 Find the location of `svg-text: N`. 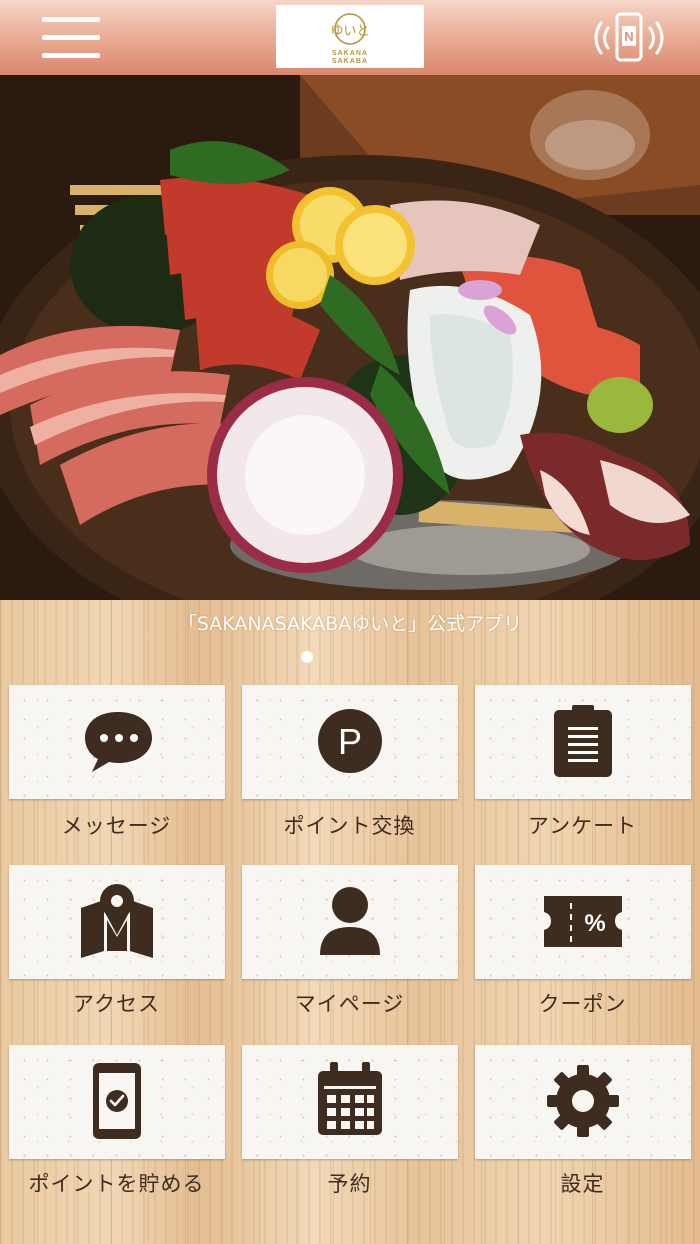

svg-text: N is located at coordinates (628, 36).